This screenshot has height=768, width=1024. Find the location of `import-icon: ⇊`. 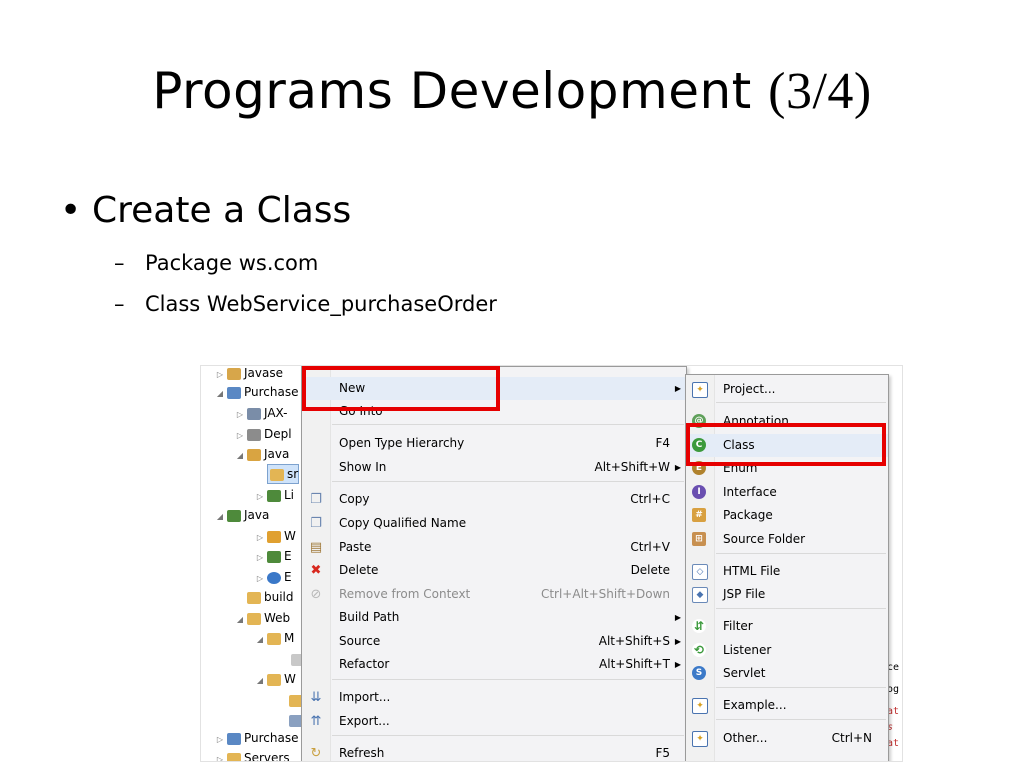

import-icon: ⇊ is located at coordinates (316, 697).